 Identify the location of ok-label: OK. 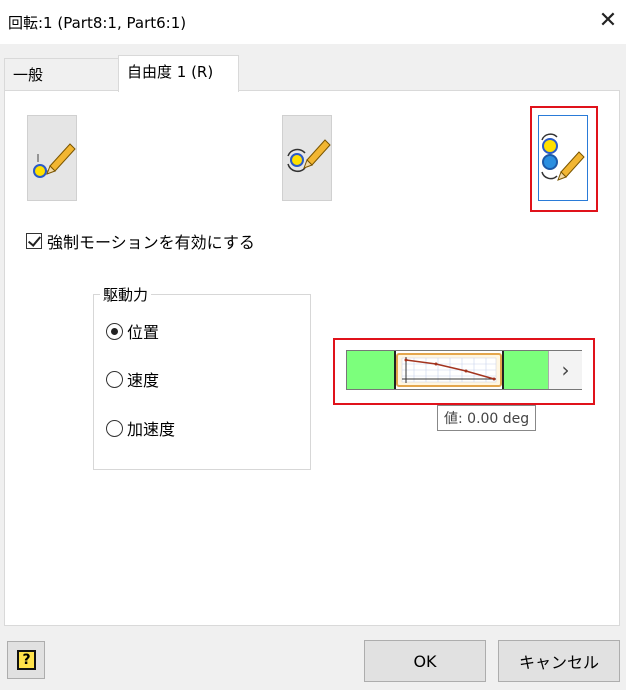
(425, 661).